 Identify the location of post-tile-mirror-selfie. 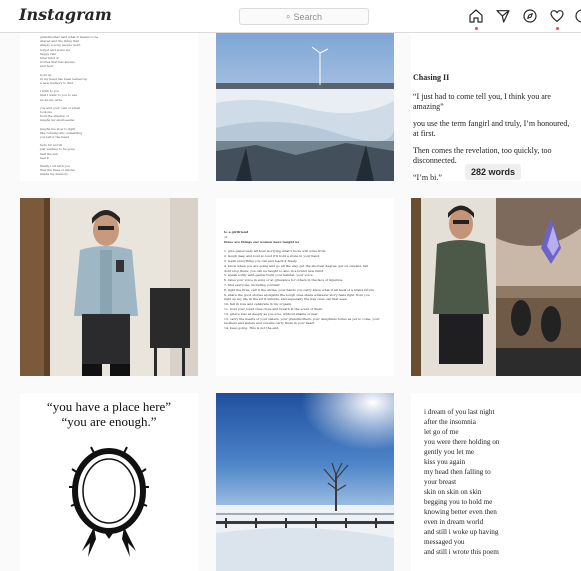
(109, 287).